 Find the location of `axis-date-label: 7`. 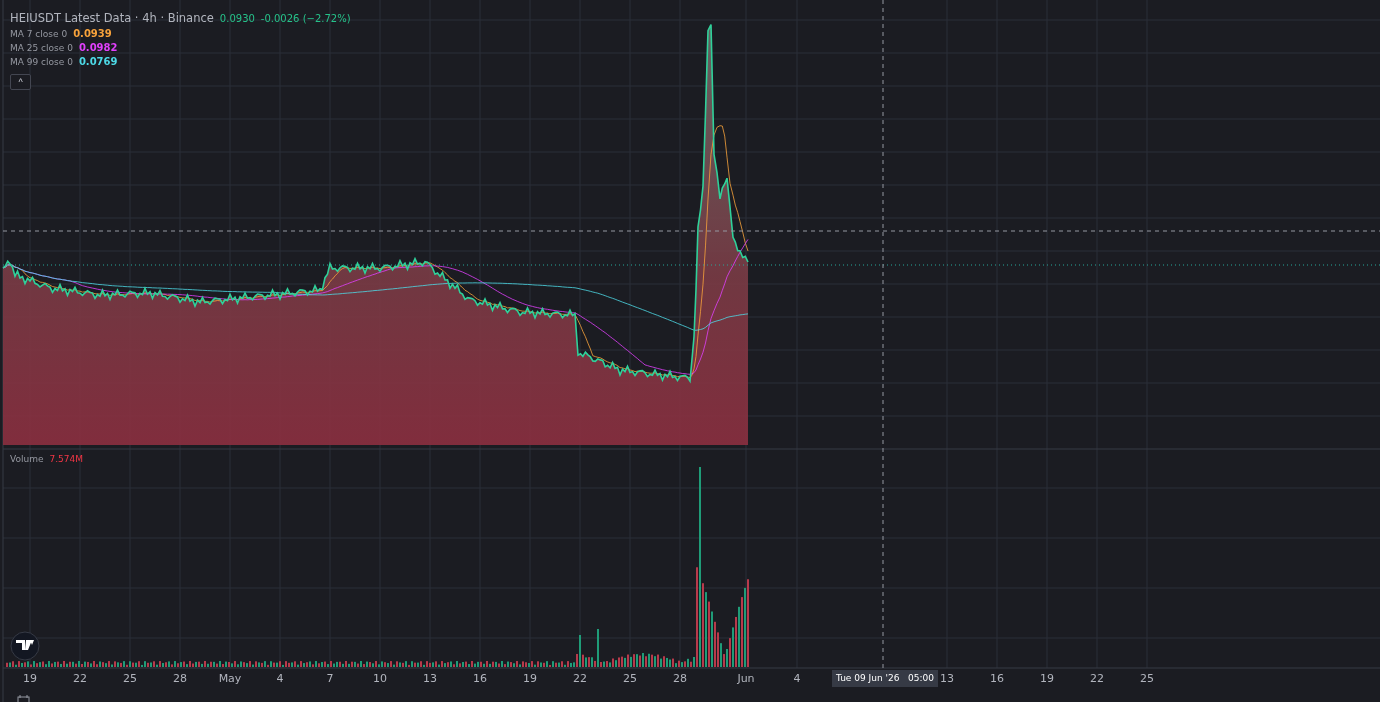

axis-date-label: 7 is located at coordinates (330, 678).